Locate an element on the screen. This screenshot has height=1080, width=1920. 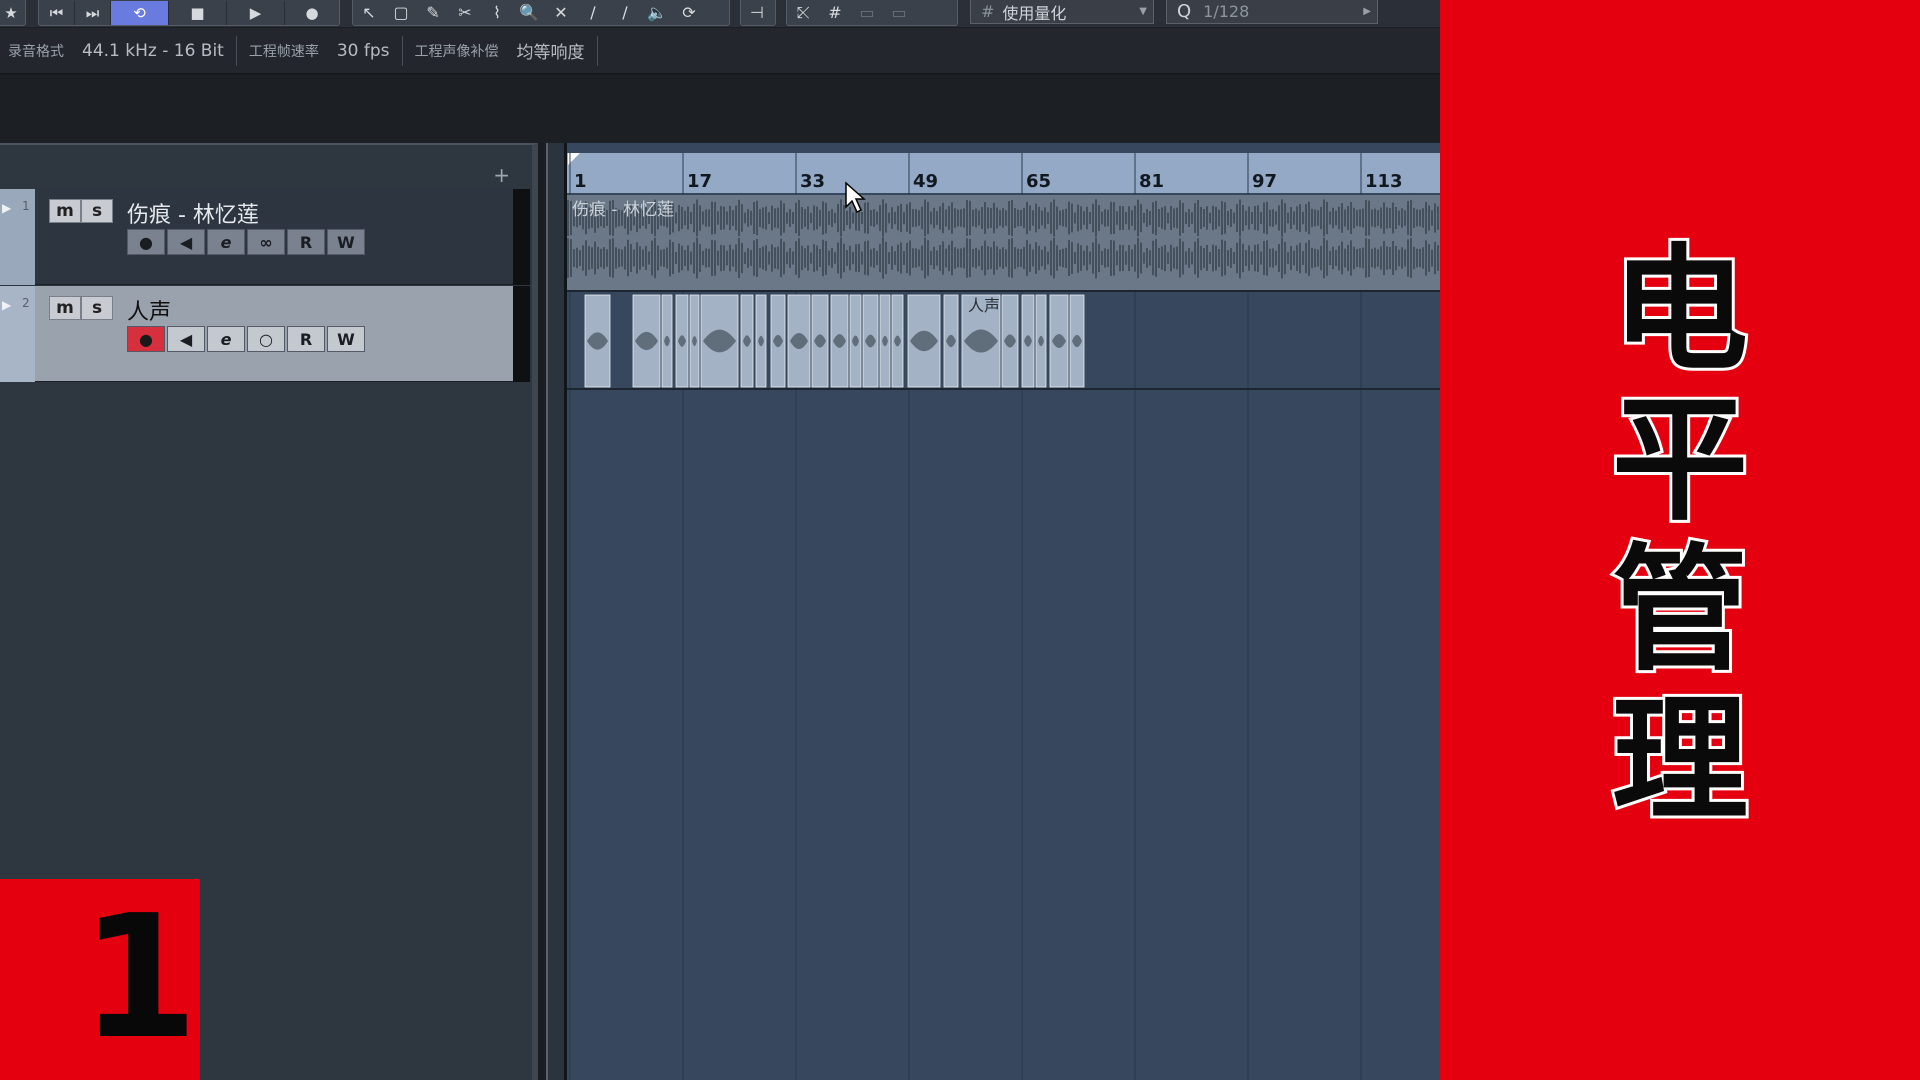
info-pan-law: 工程声像补偿 均等响度 is located at coordinates (500, 50).